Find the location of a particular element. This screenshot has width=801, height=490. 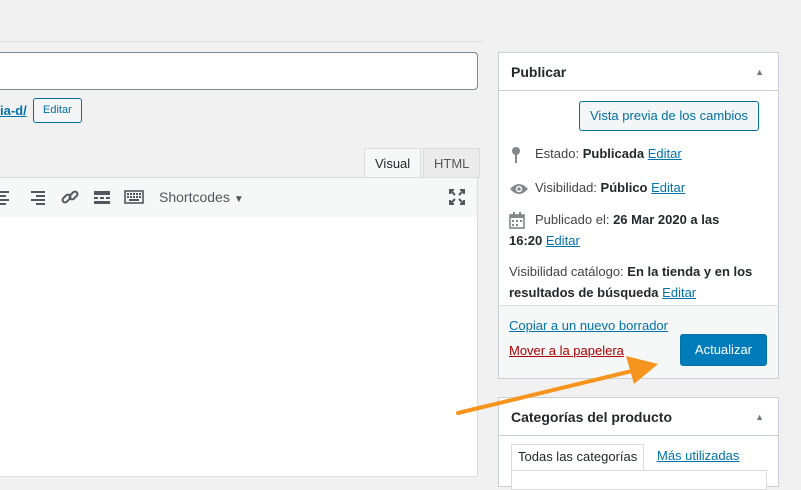

link-icon is located at coordinates (70, 197).